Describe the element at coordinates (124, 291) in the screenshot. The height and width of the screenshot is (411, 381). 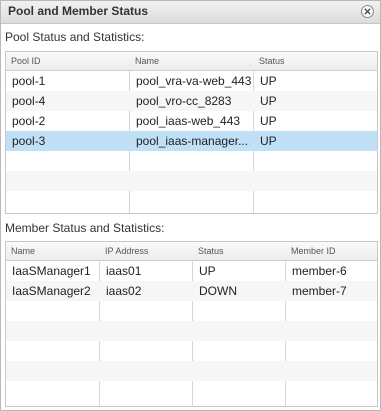
I see `member-ip-cell: iaas02` at that location.